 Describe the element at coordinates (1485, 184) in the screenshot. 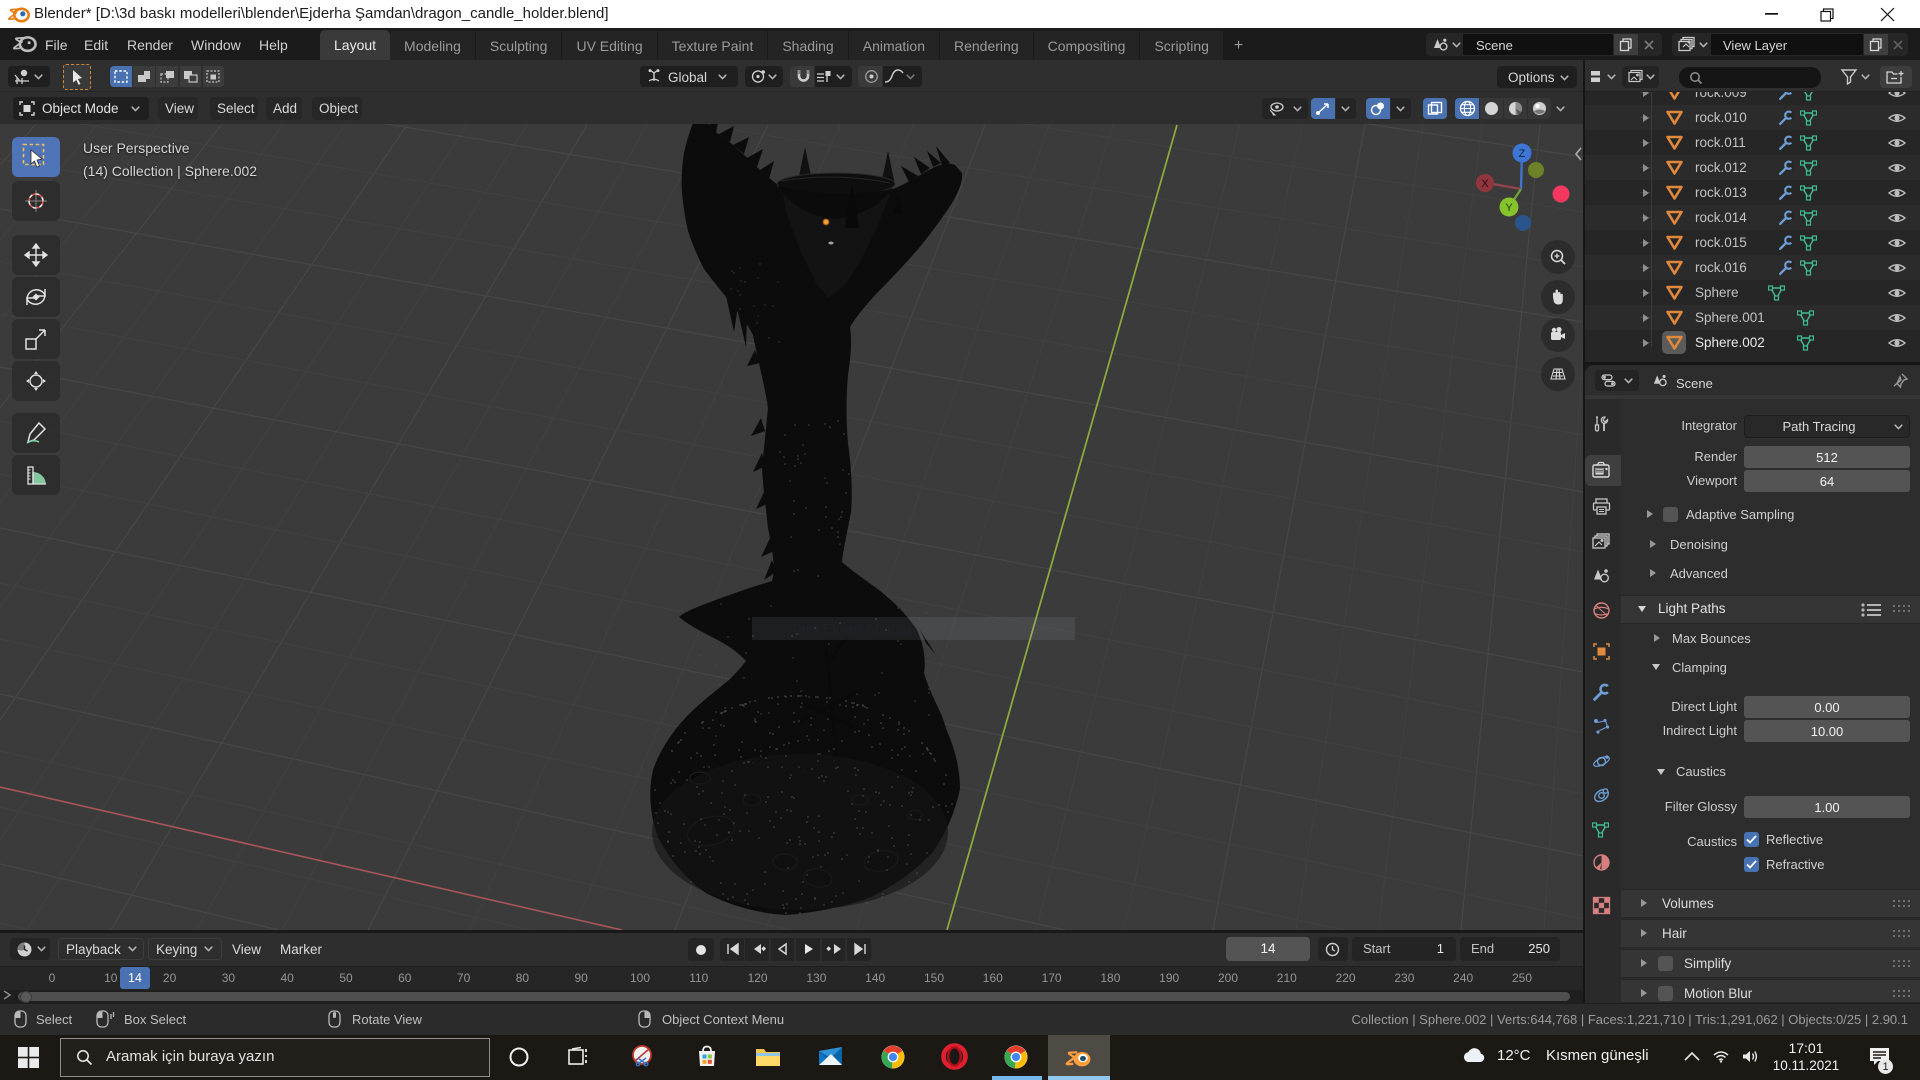

I see `svg-text: X` at that location.